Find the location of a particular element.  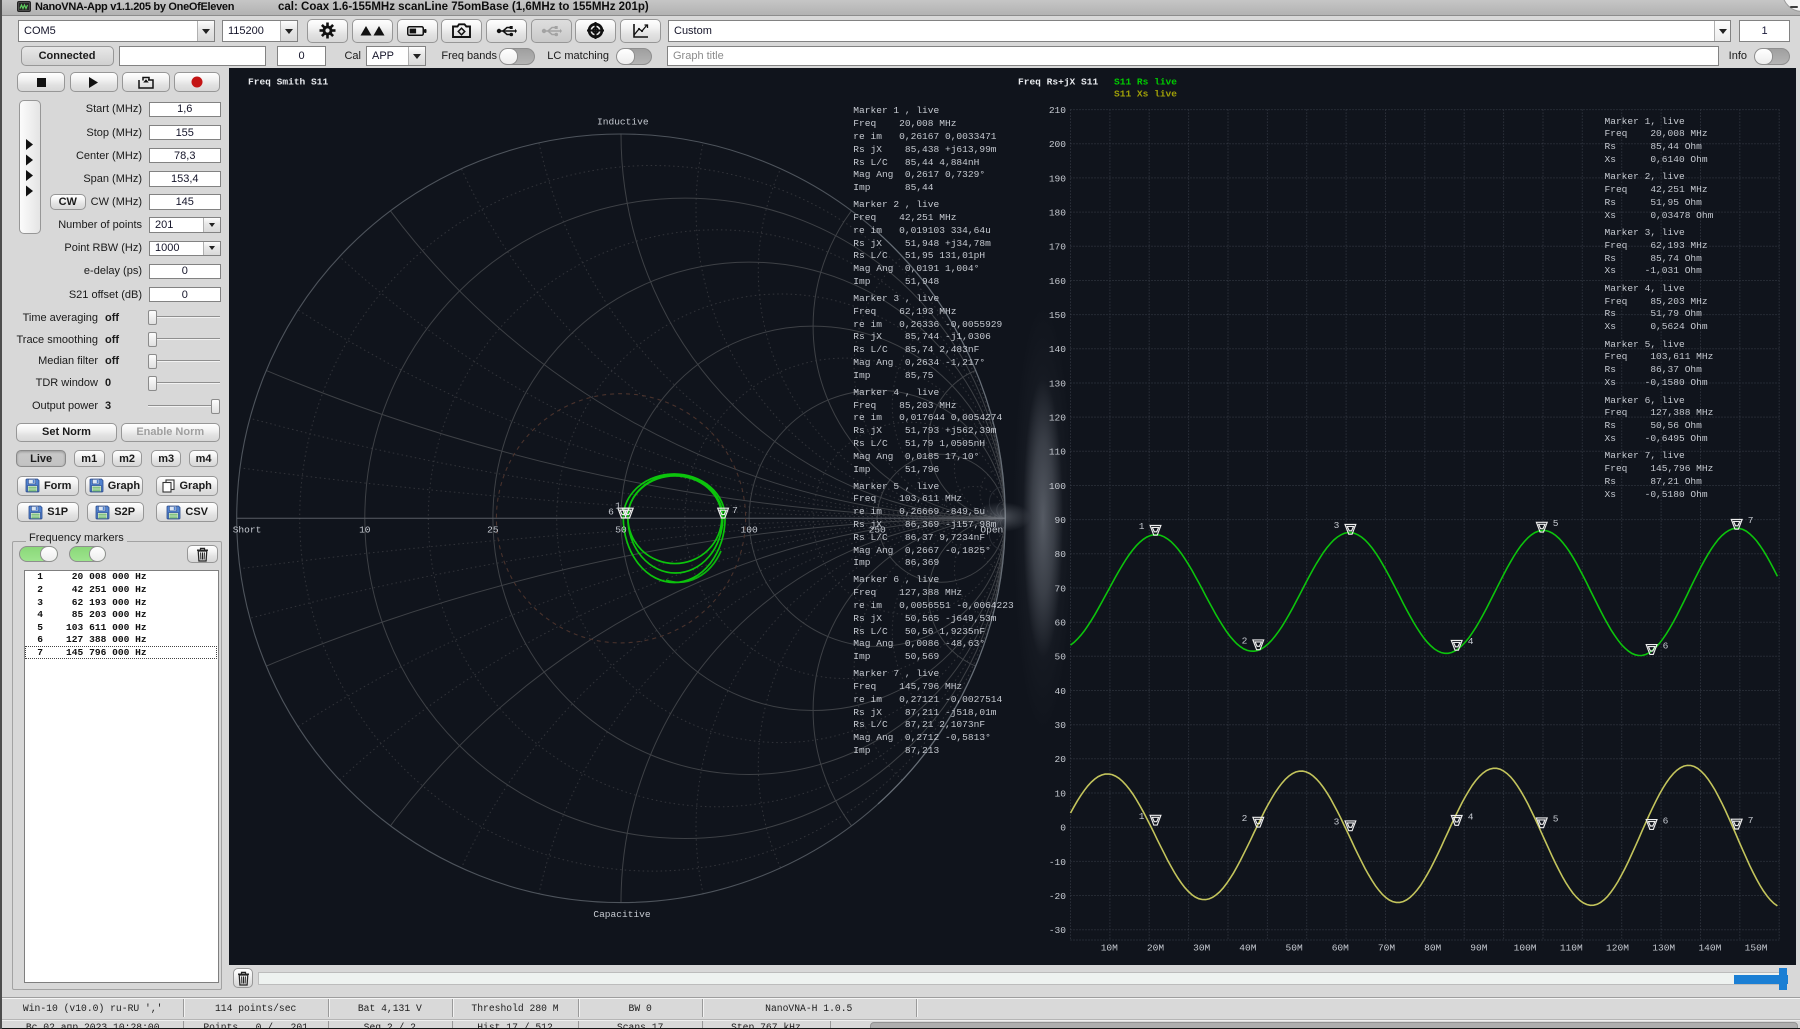

svg-text: 150 is located at coordinates (1057, 315).